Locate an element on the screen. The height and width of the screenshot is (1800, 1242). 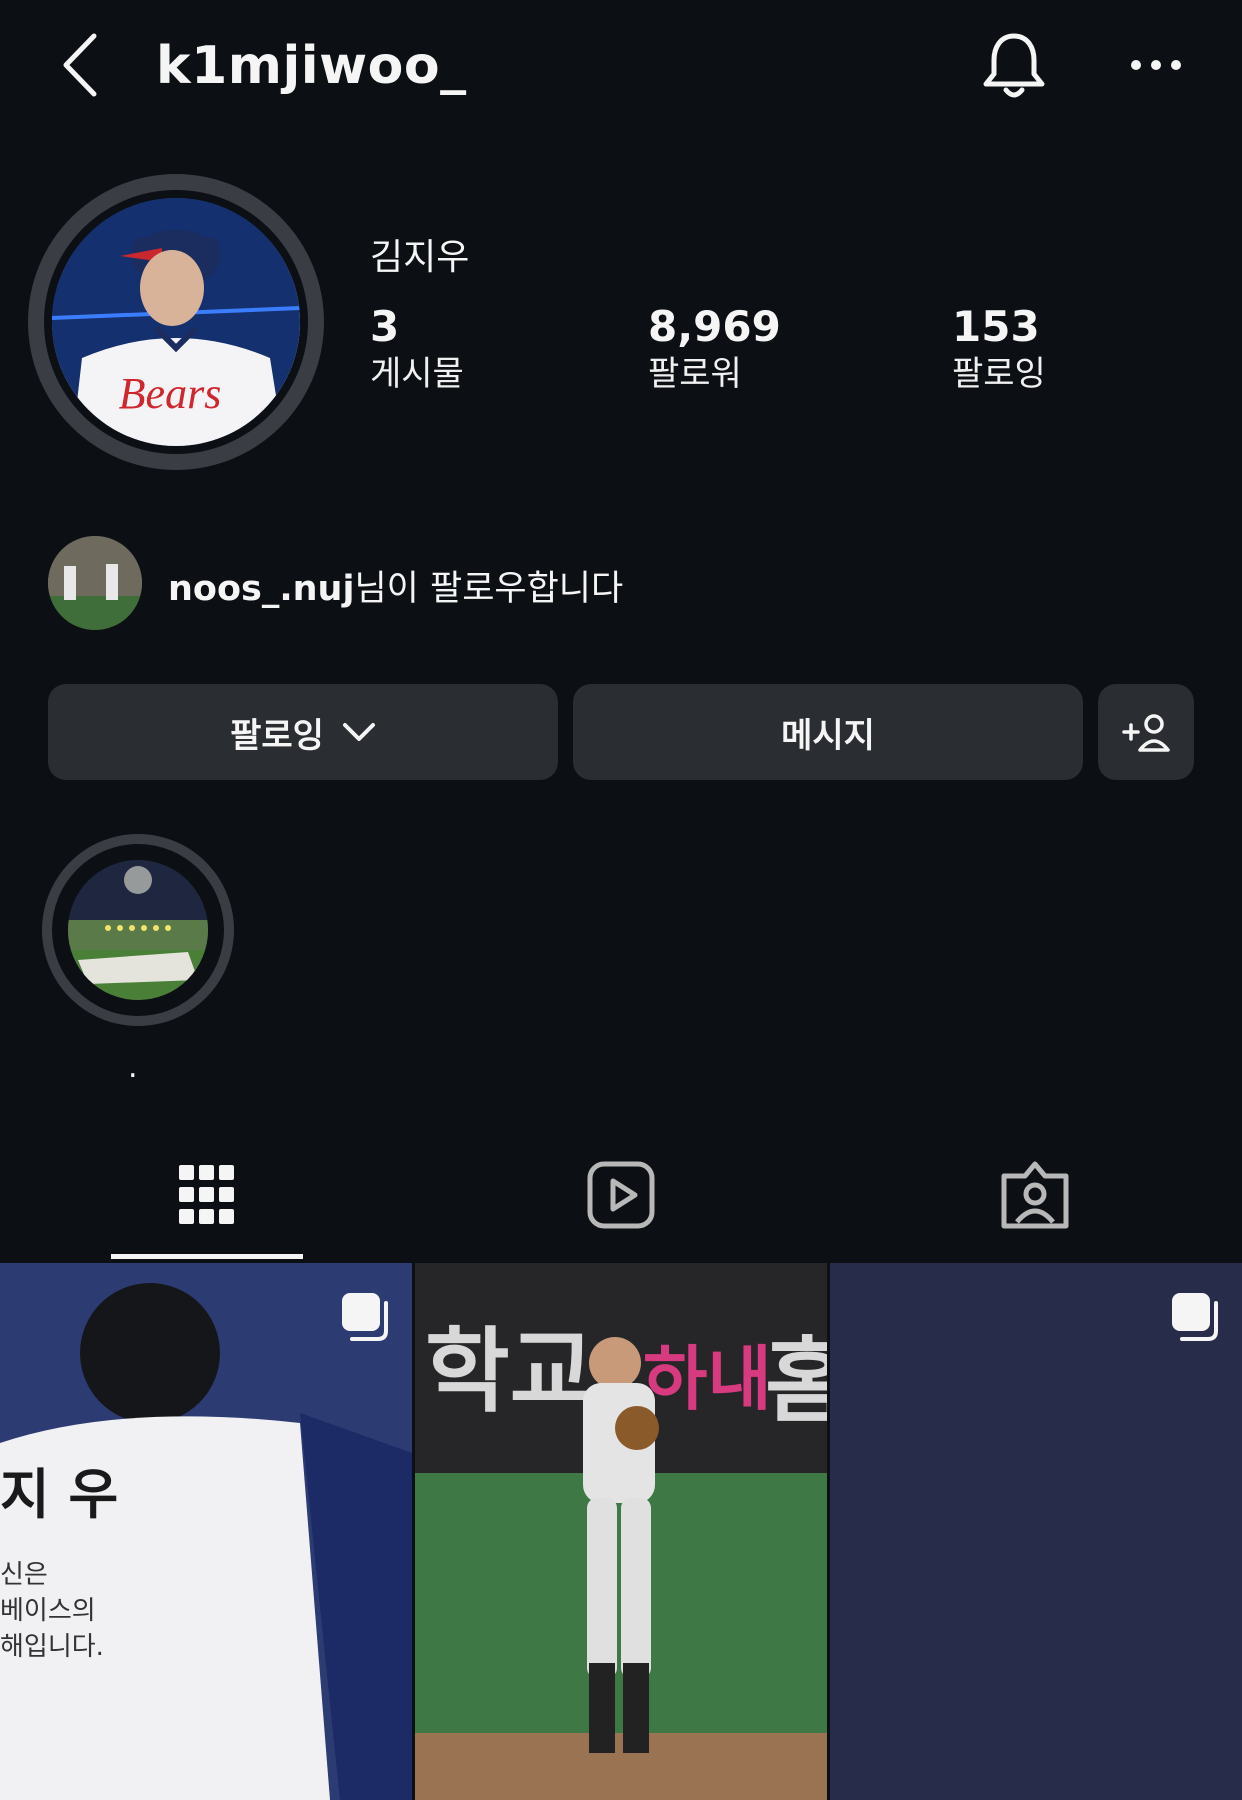
svg-text: 학교 is located at coordinates (509, 1371).